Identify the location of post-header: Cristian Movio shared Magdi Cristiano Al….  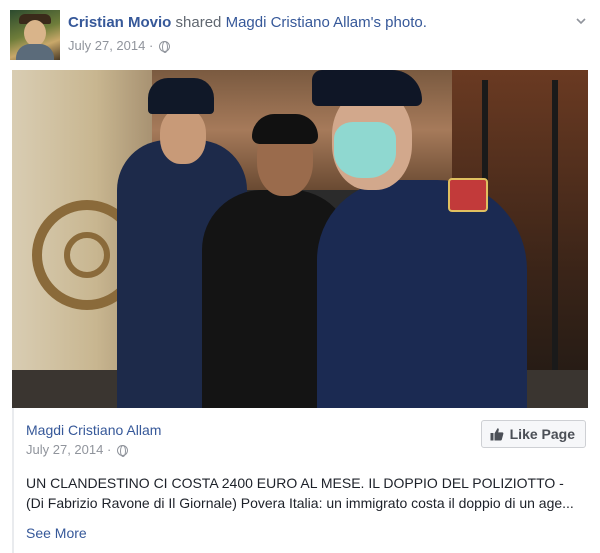
(300, 36).